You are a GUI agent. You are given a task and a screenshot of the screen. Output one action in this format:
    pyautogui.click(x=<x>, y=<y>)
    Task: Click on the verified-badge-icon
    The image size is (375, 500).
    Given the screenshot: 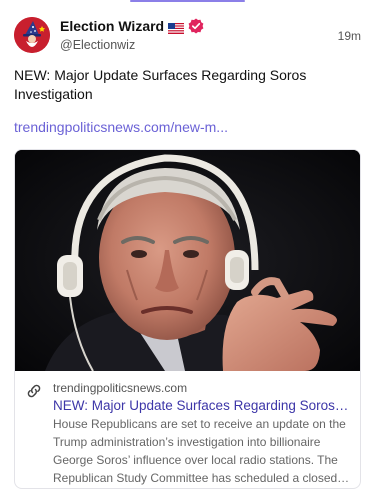 What is the action you would take?
    pyautogui.click(x=196, y=26)
    